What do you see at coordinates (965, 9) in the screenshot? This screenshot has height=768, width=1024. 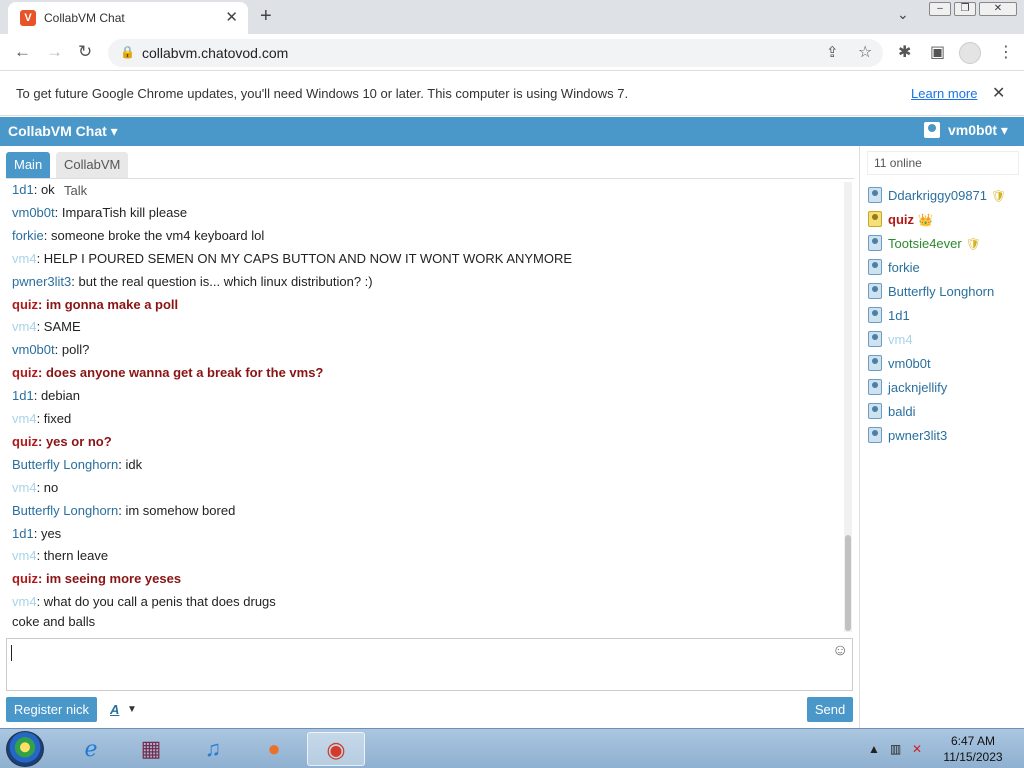 I see `restore-button: ❐` at bounding box center [965, 9].